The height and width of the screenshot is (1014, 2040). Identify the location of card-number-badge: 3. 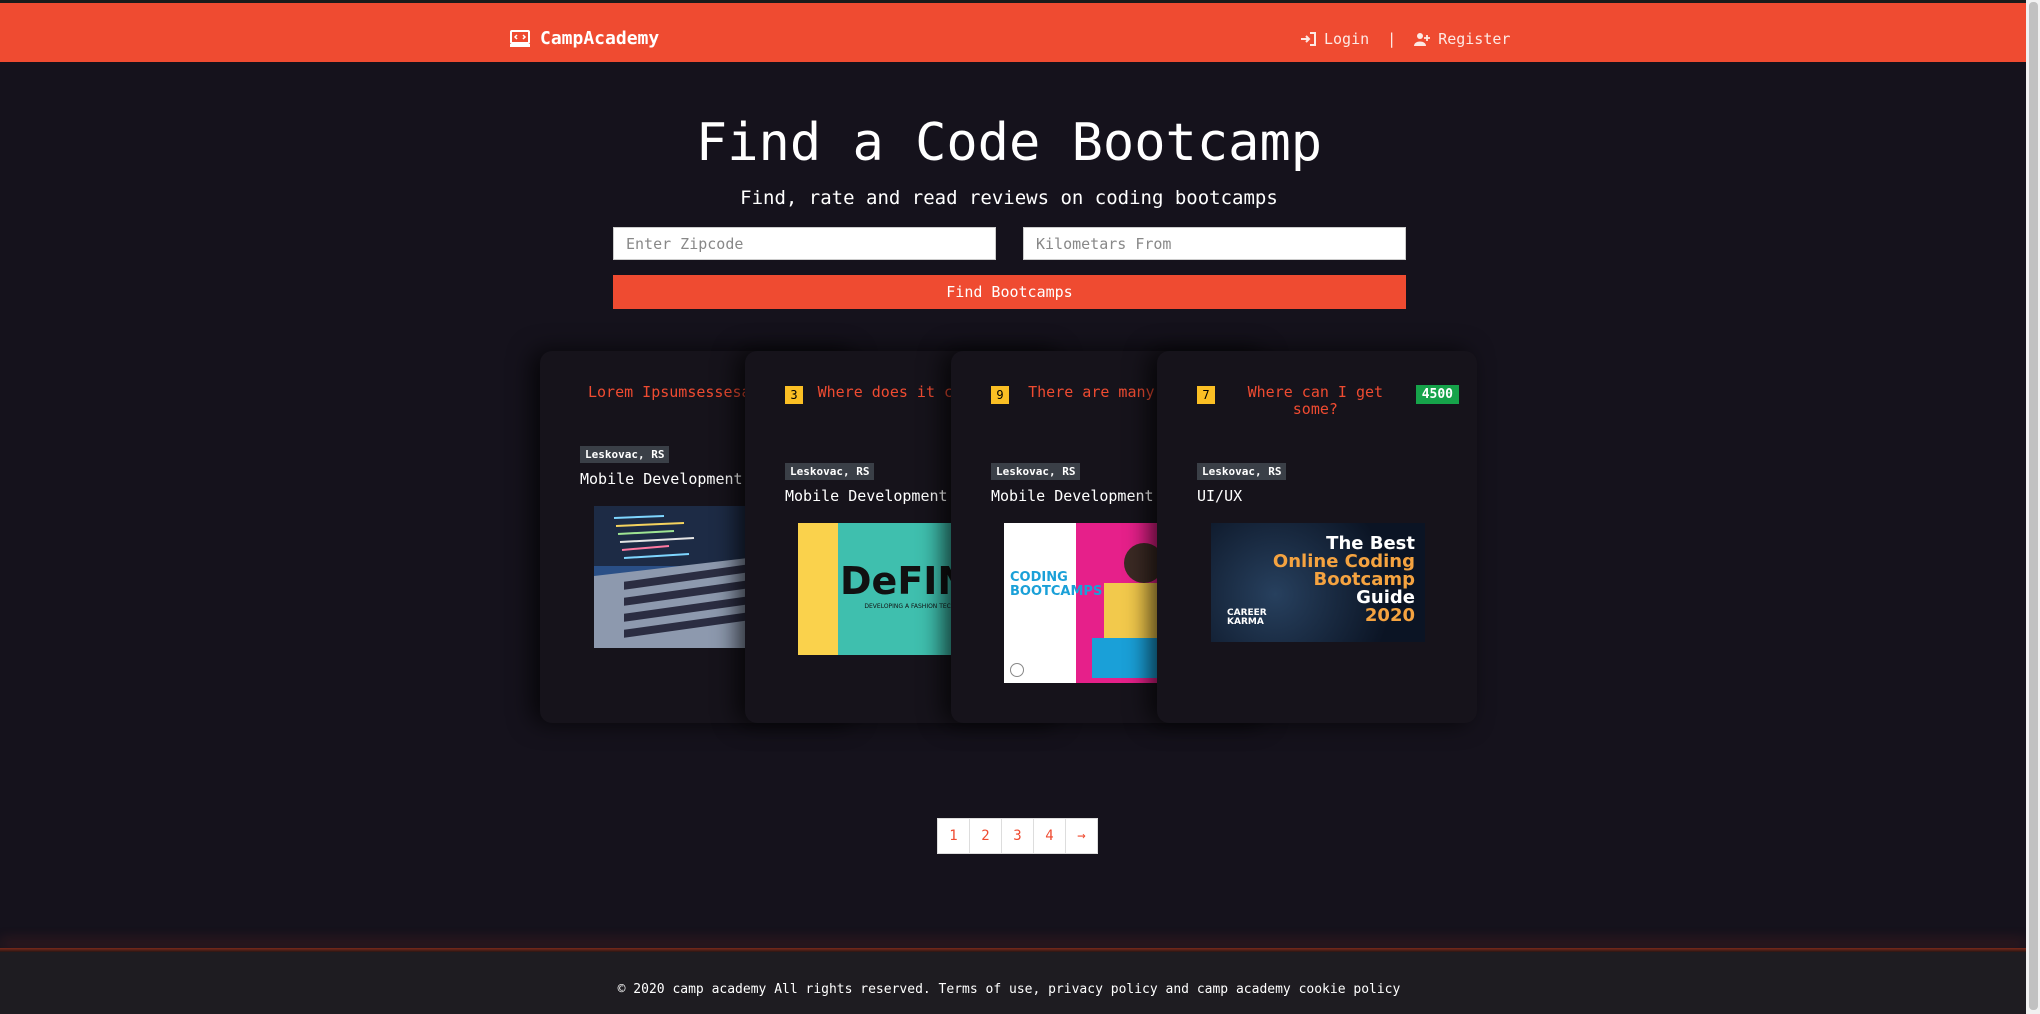
(794, 395).